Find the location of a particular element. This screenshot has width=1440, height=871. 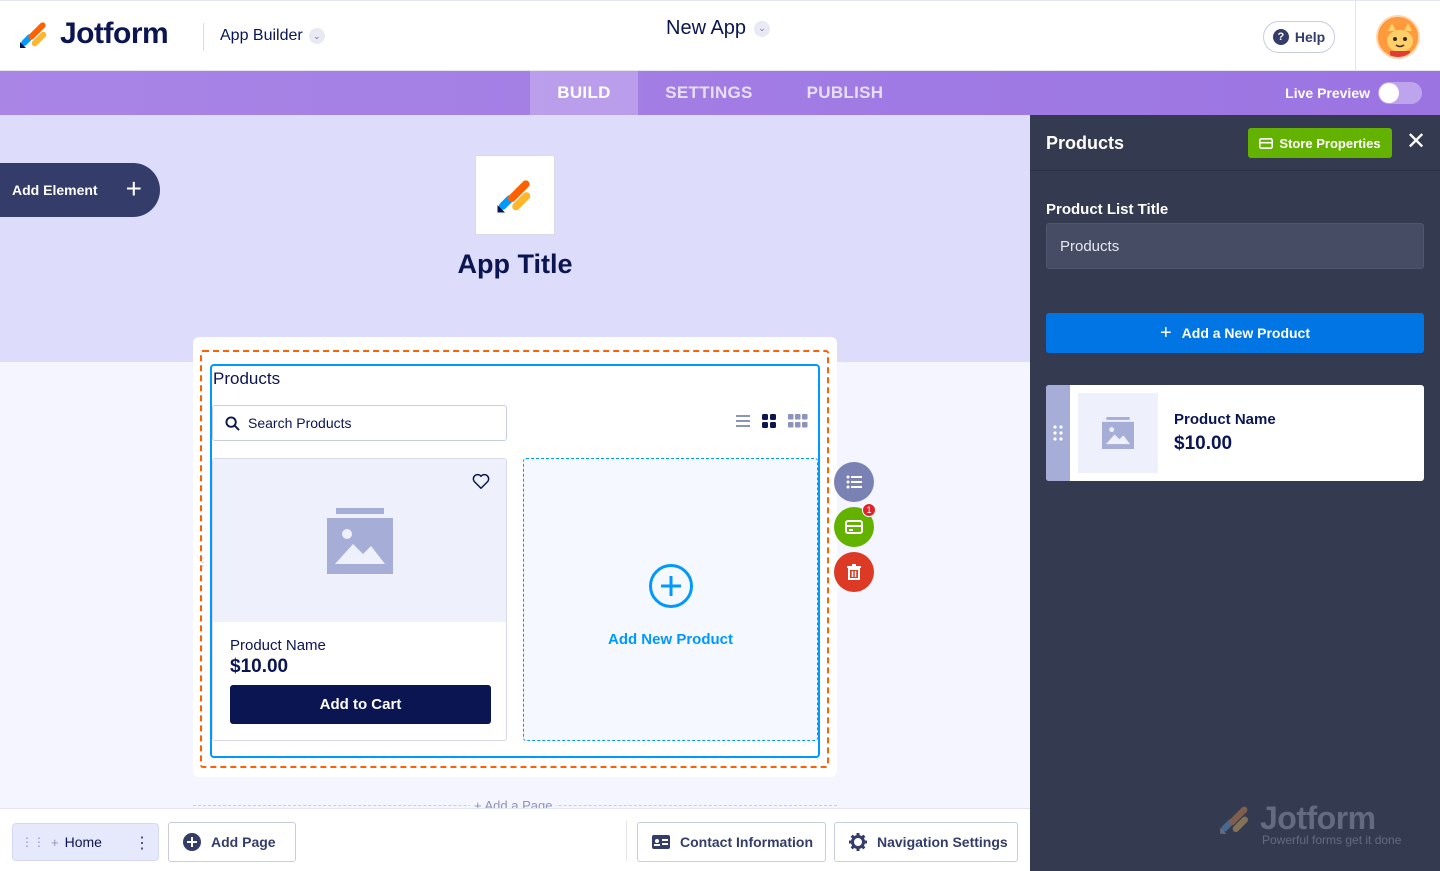

tab-settings-label: SETTINGS is located at coordinates (709, 92).